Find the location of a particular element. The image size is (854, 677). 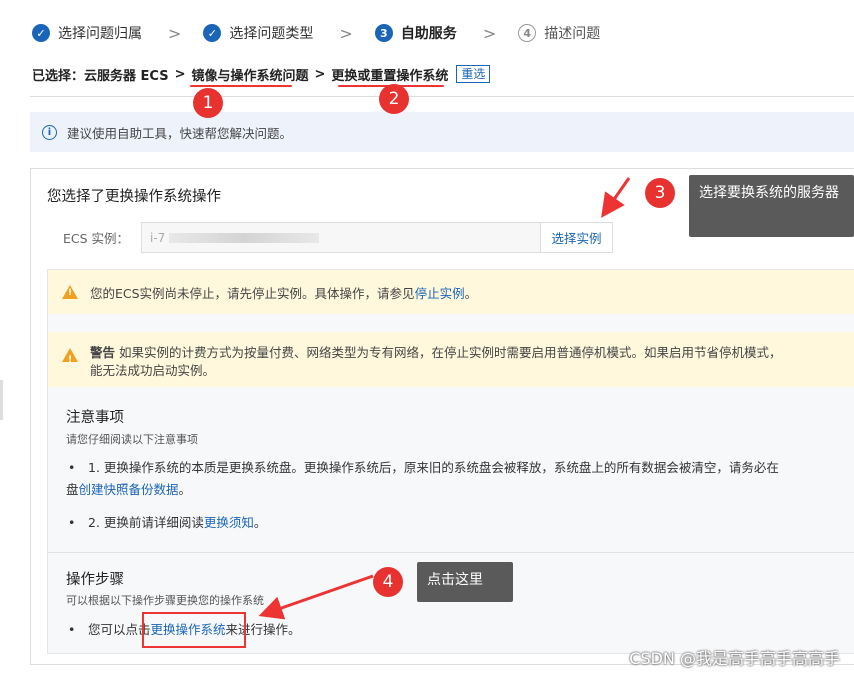

create-snapshot-link: 创建快照备份数据 is located at coordinates (129, 489).